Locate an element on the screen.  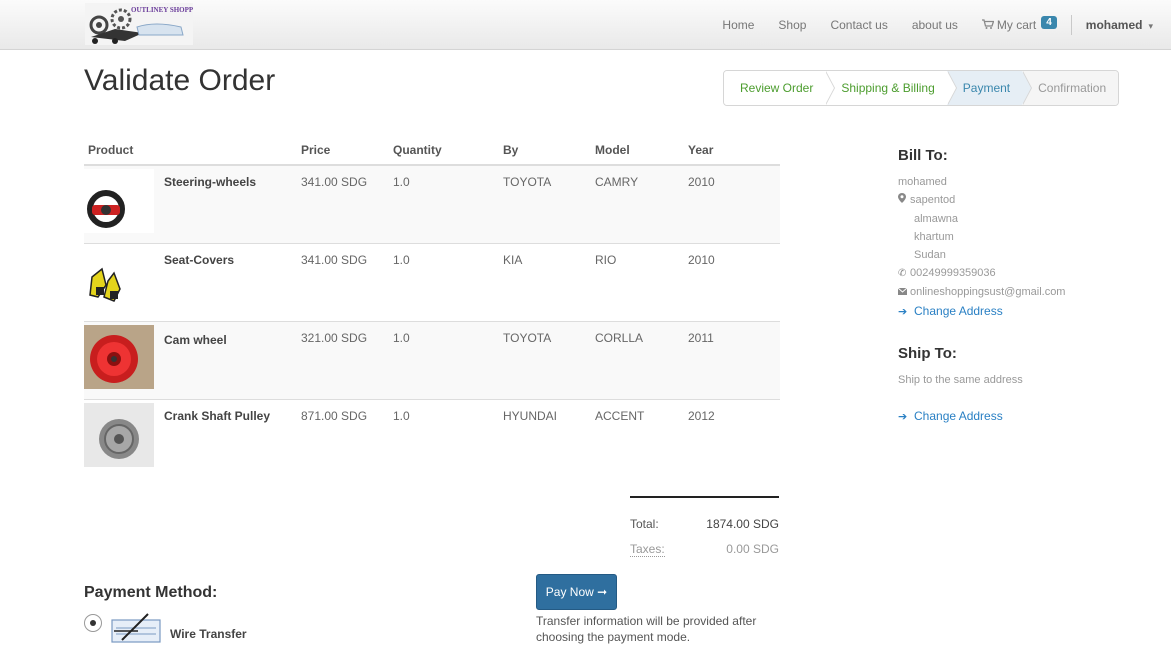
bill-name: mohamed is located at coordinates (922, 182).